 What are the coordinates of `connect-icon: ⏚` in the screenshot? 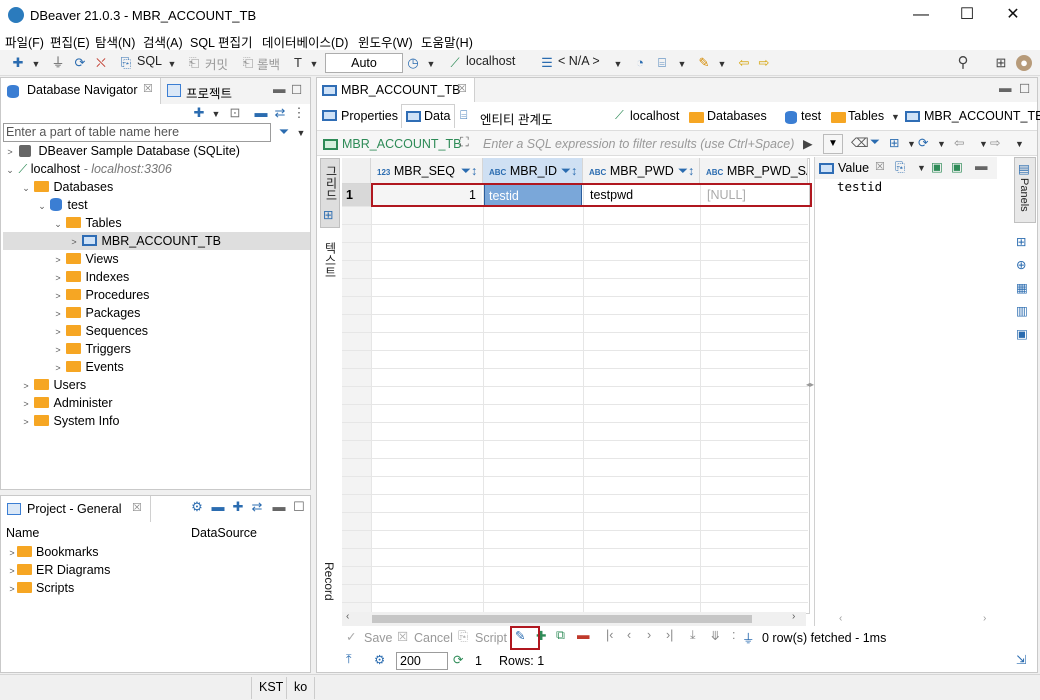 It's located at (58, 63).